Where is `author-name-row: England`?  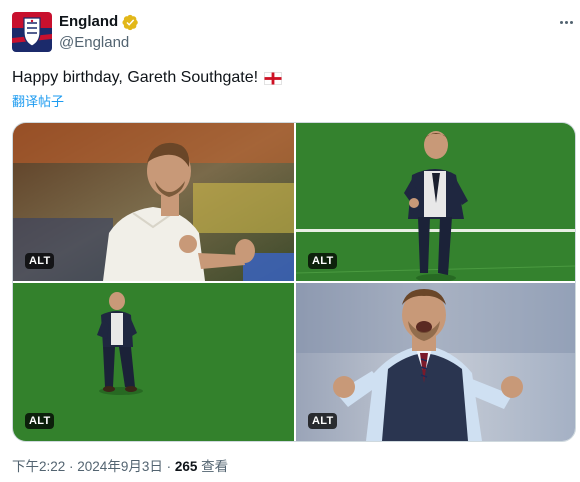
author-name-row: England is located at coordinates (99, 22).